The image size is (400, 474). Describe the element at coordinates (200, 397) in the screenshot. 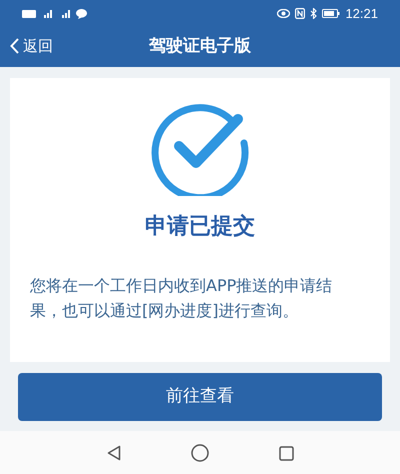

I see `view-button: 前往查看` at that location.